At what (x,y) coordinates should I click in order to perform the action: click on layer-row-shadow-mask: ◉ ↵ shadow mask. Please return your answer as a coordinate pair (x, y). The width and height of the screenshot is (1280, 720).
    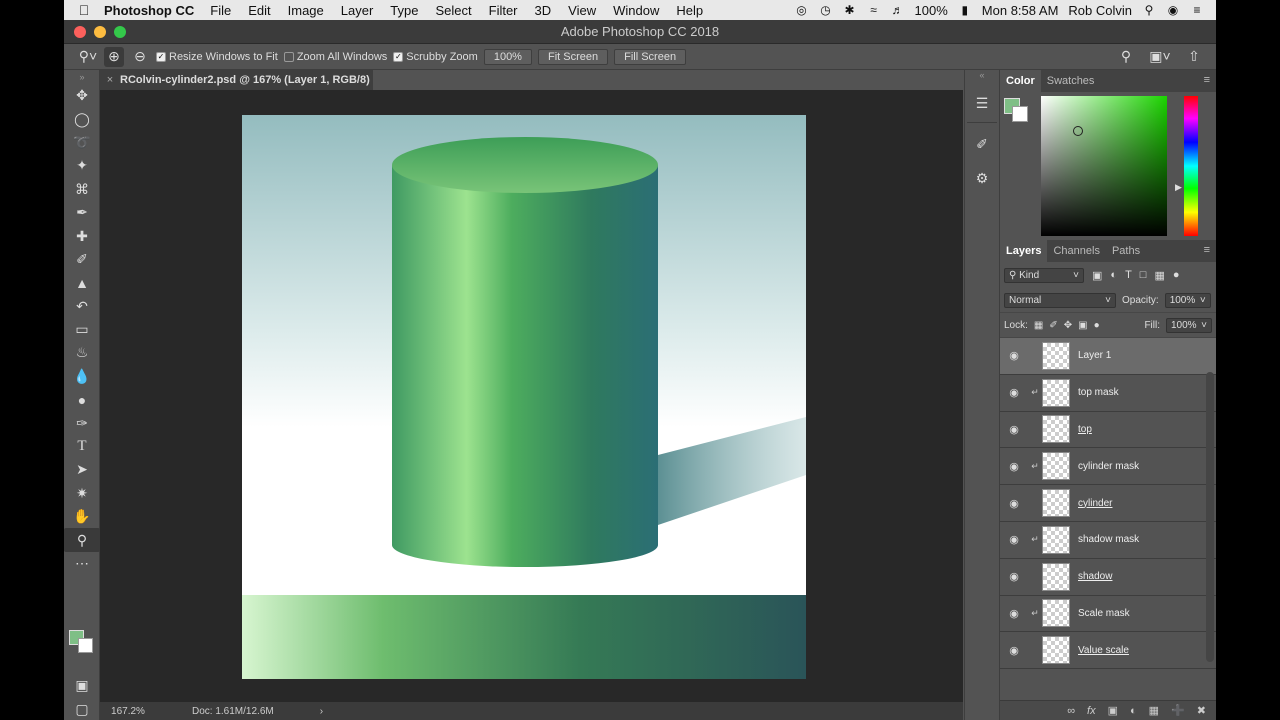
    Looking at the image, I should click on (1108, 540).